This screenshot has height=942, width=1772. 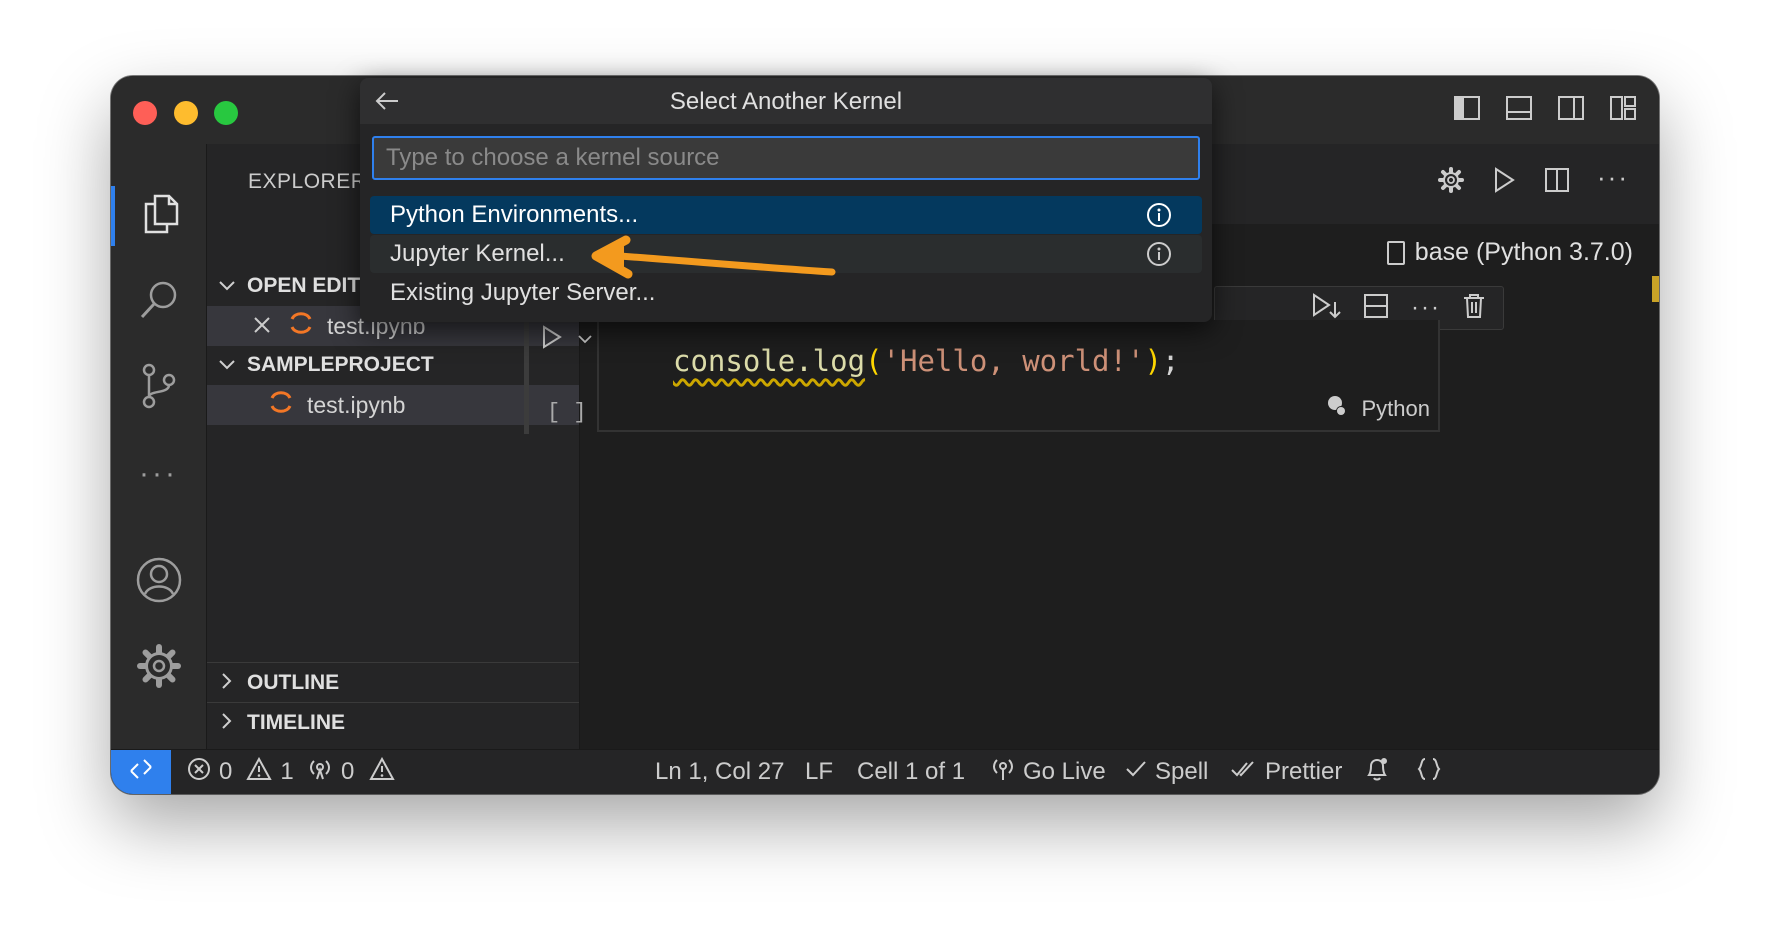 I want to click on account-icon, so click(x=159, y=582).